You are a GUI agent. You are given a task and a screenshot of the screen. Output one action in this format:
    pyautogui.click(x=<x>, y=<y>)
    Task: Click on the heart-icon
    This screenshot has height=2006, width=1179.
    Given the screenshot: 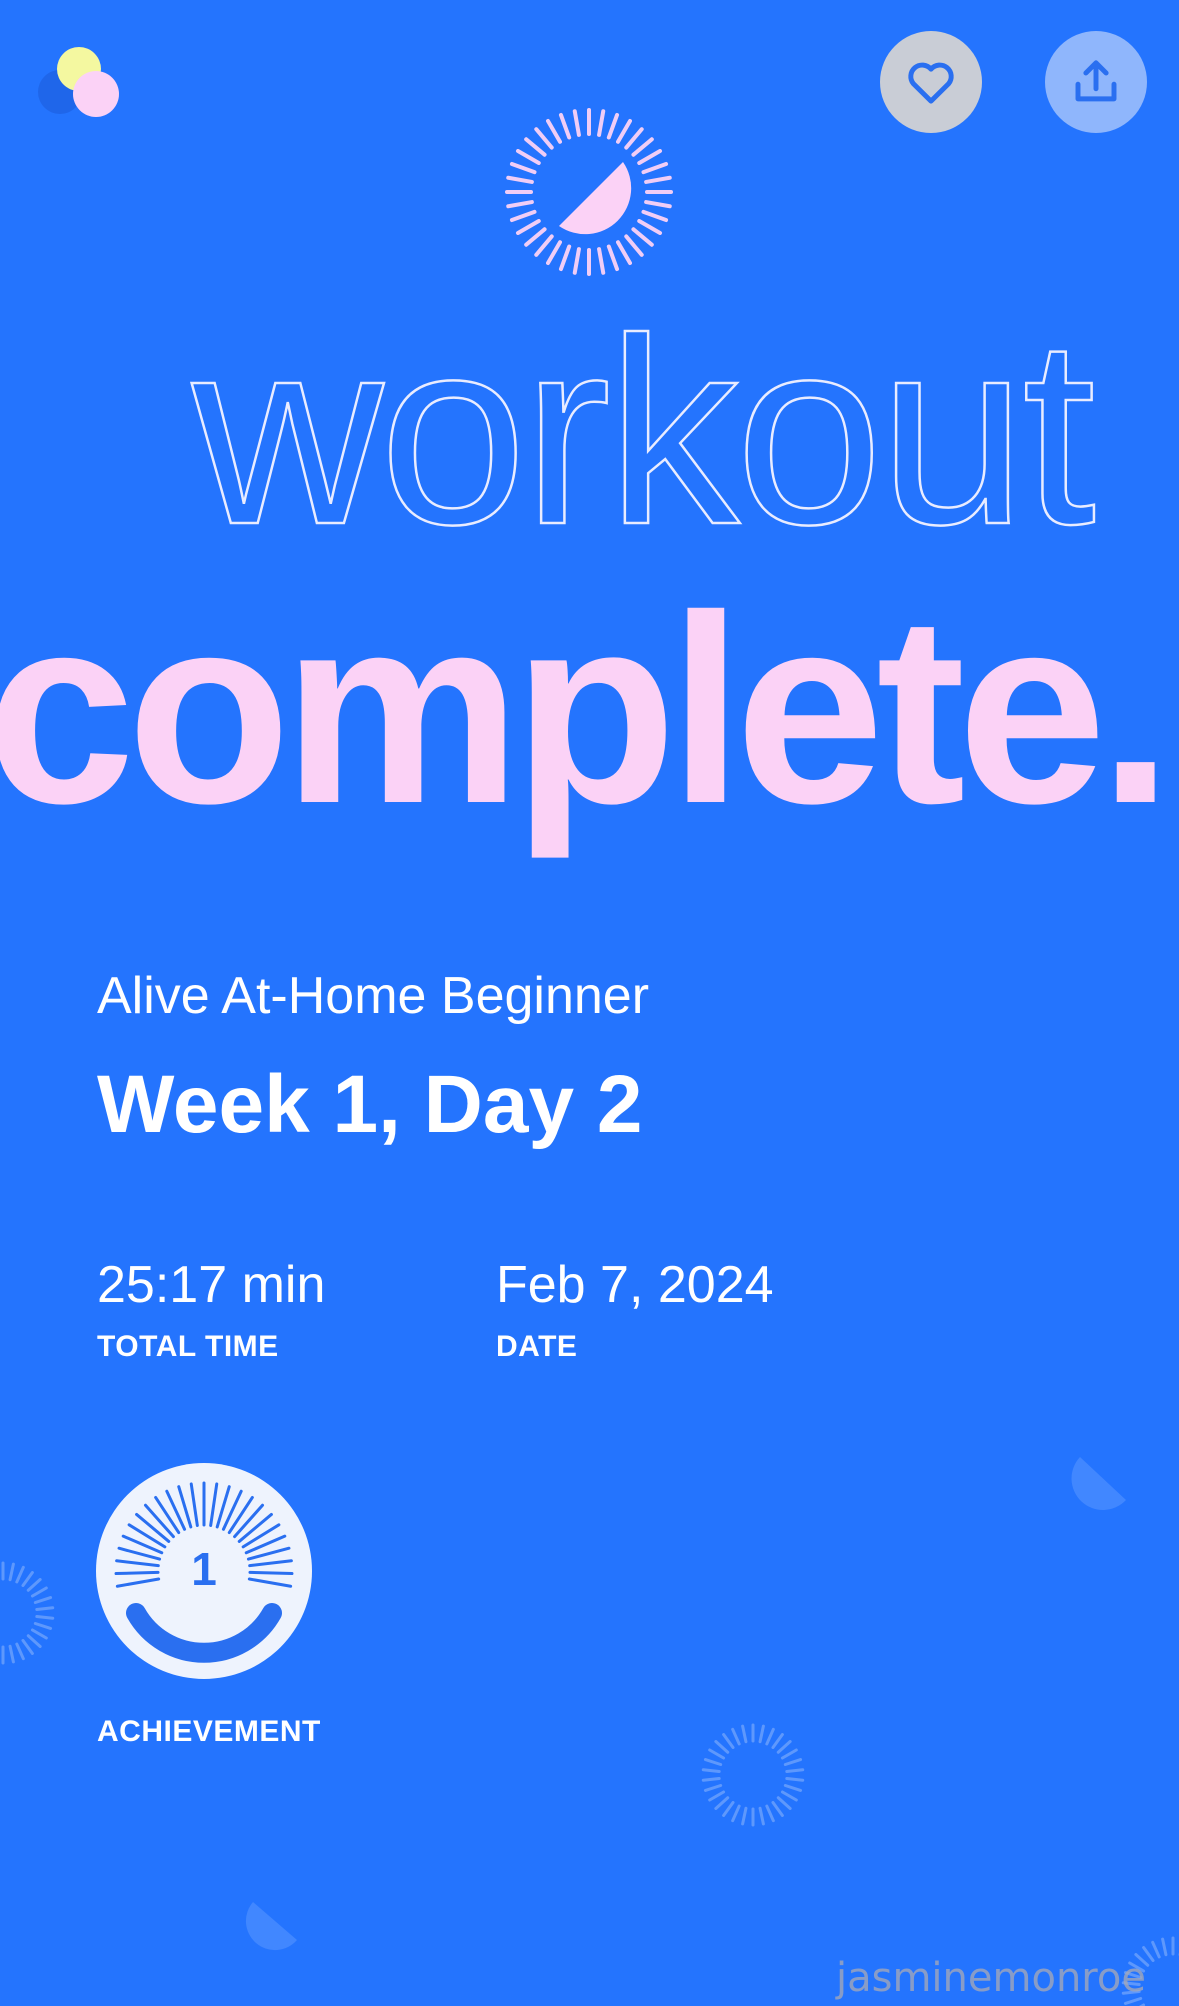 What is the action you would take?
    pyautogui.click(x=931, y=83)
    